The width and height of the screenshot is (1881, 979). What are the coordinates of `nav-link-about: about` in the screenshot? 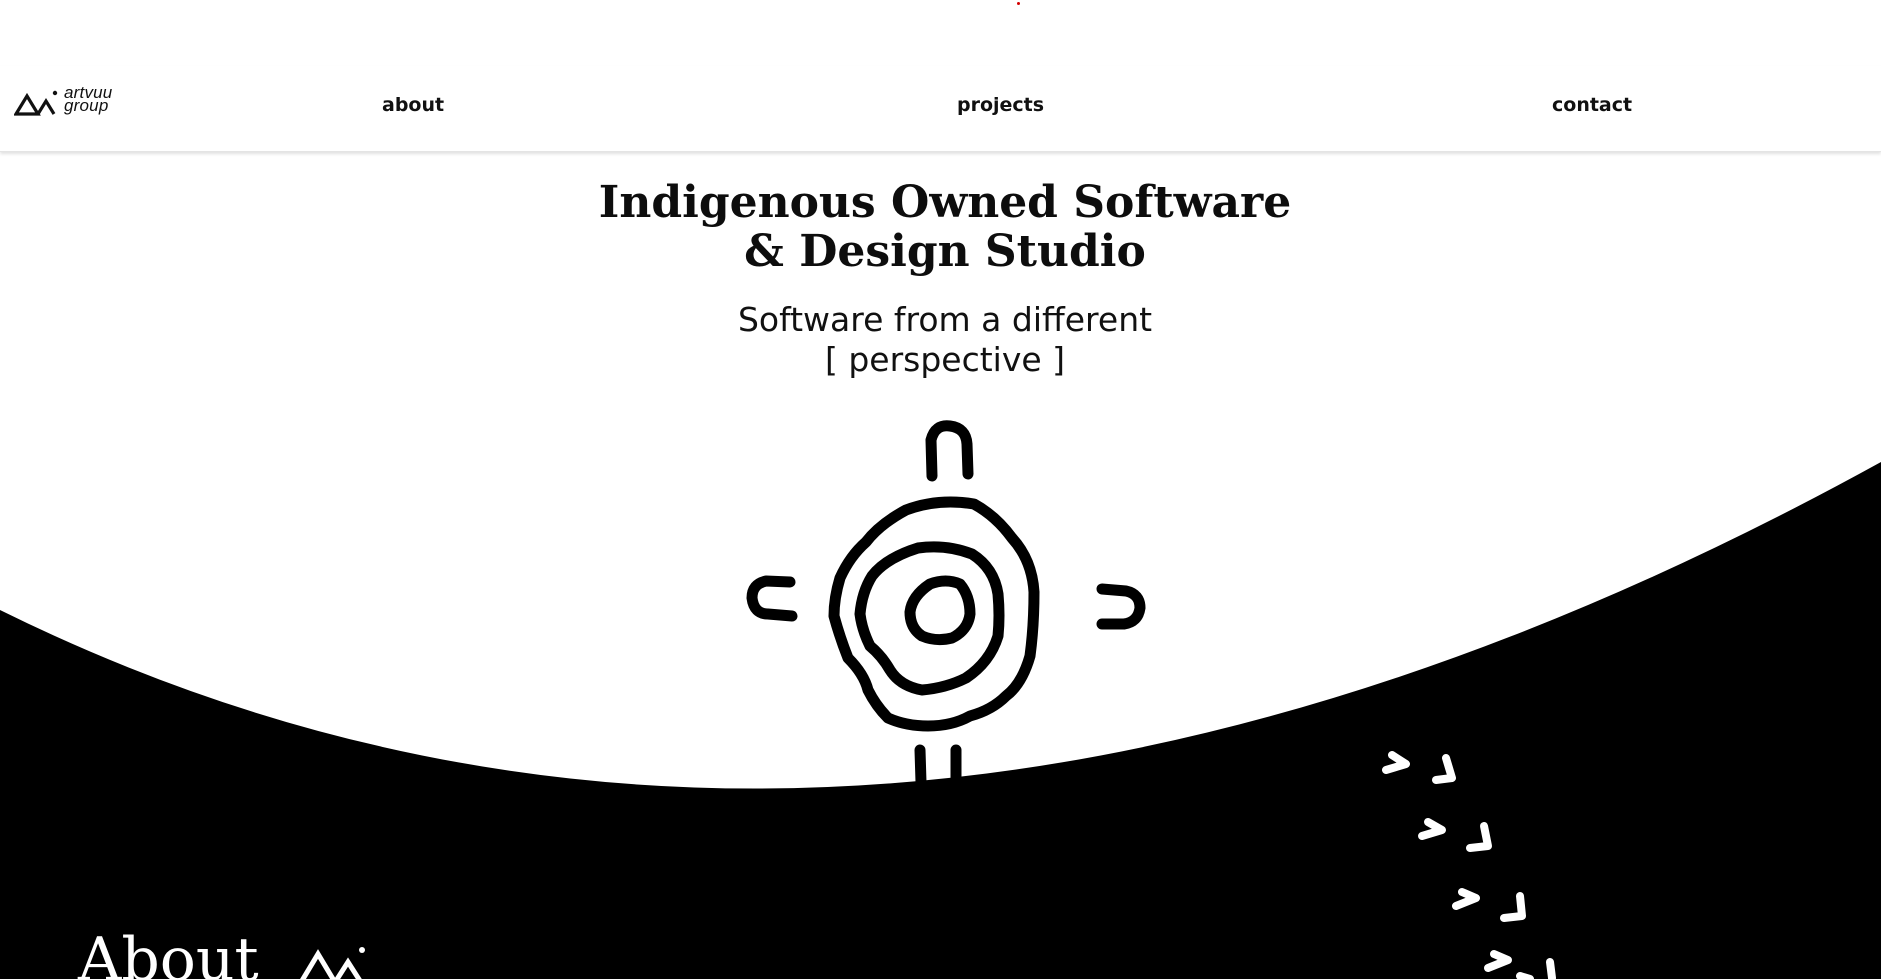 It's located at (413, 105).